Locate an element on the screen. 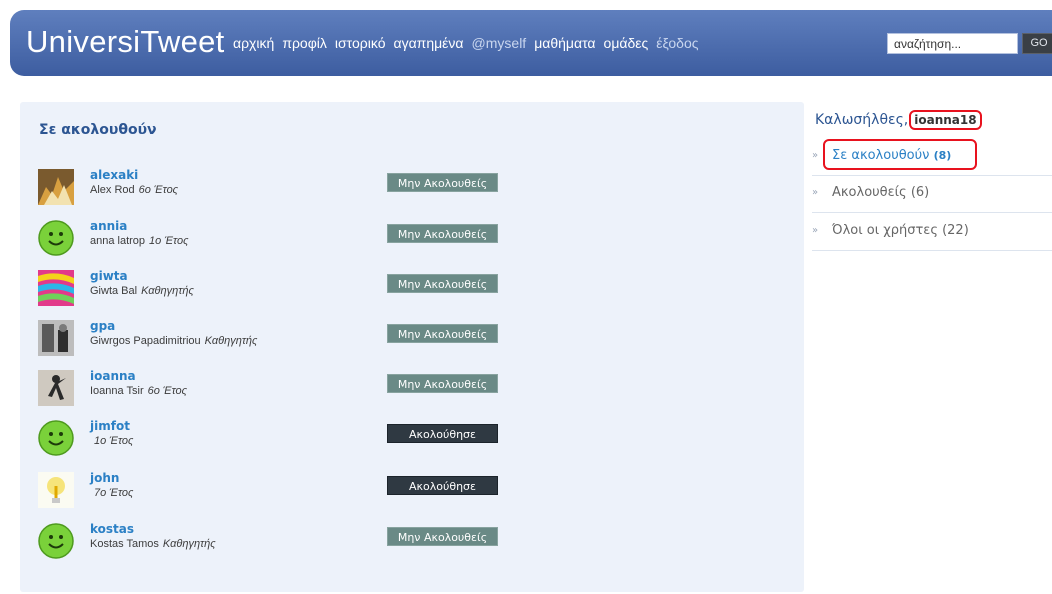 This screenshot has height=594, width=1052. user-info: Alex Rod 6ο Έτος is located at coordinates (134, 190).